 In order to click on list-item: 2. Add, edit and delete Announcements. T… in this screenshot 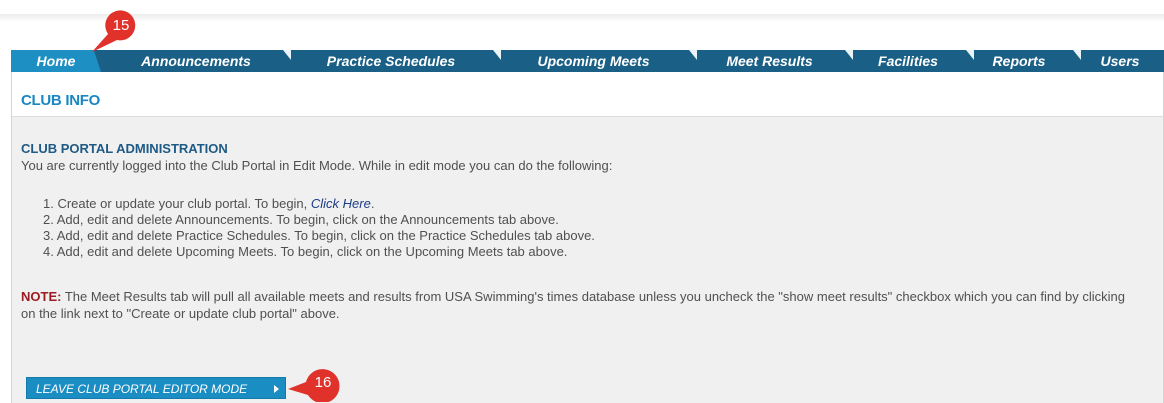, I will do `click(319, 220)`.